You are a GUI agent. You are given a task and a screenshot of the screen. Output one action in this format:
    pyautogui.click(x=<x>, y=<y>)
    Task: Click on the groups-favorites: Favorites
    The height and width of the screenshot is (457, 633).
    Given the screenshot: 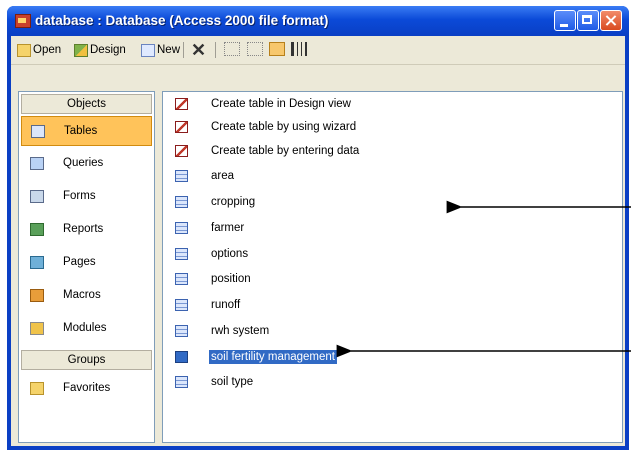 What is the action you would take?
    pyautogui.click(x=86, y=388)
    